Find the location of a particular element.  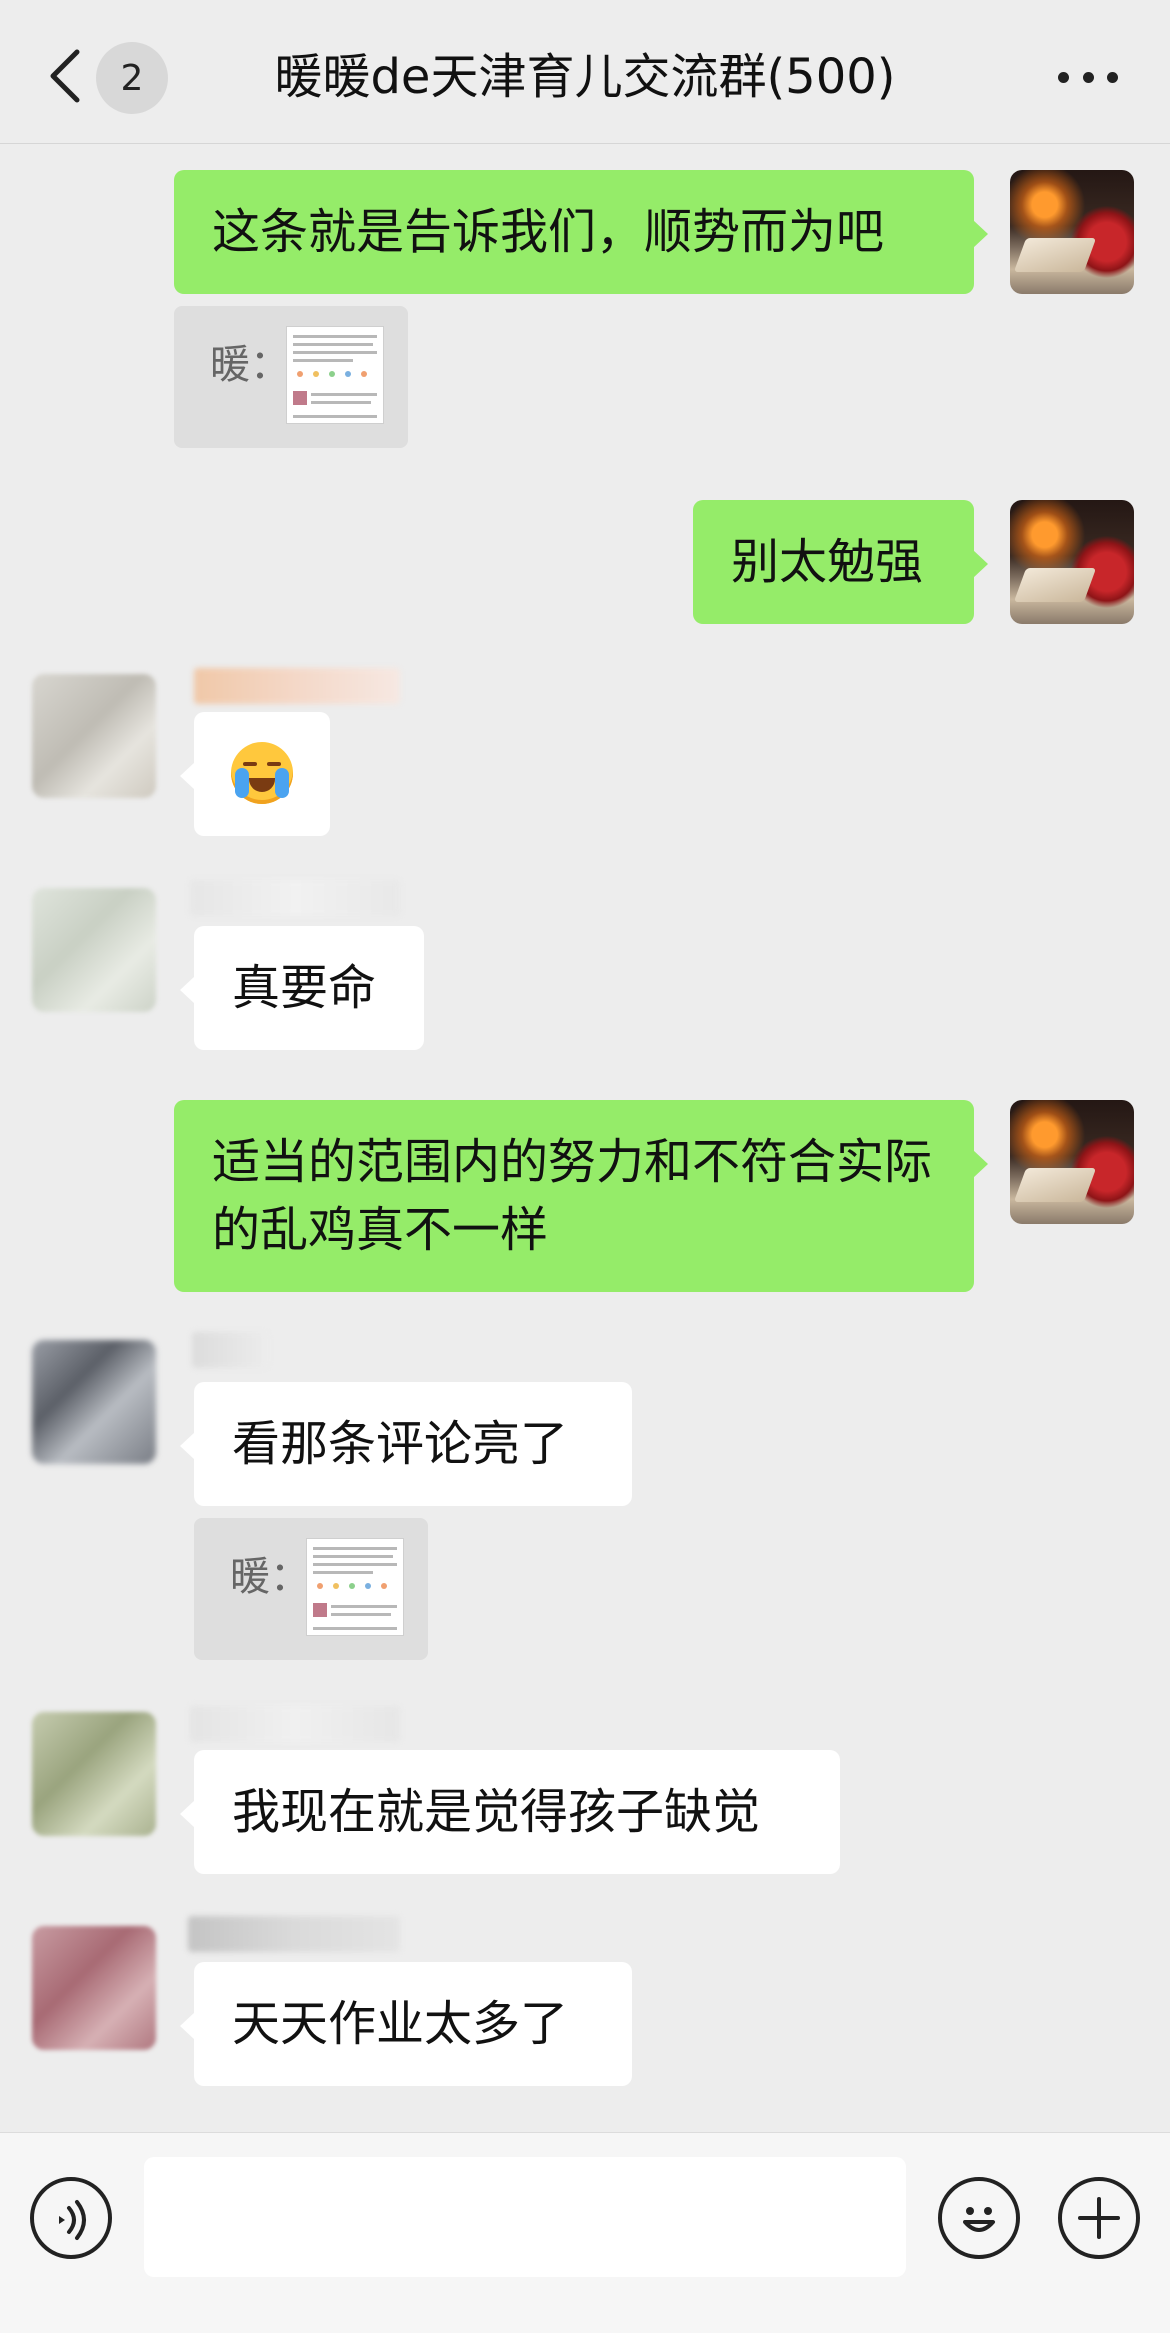

emoji-icon is located at coordinates (979, 2219).